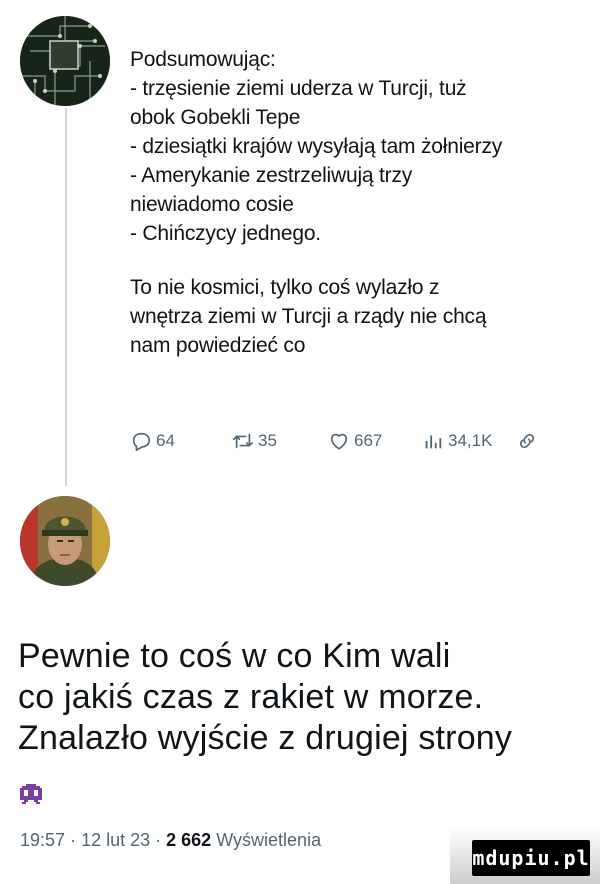 The image size is (600, 884). Describe the element at coordinates (269, 840) in the screenshot. I see `views-label: Wyświetlenia` at that location.